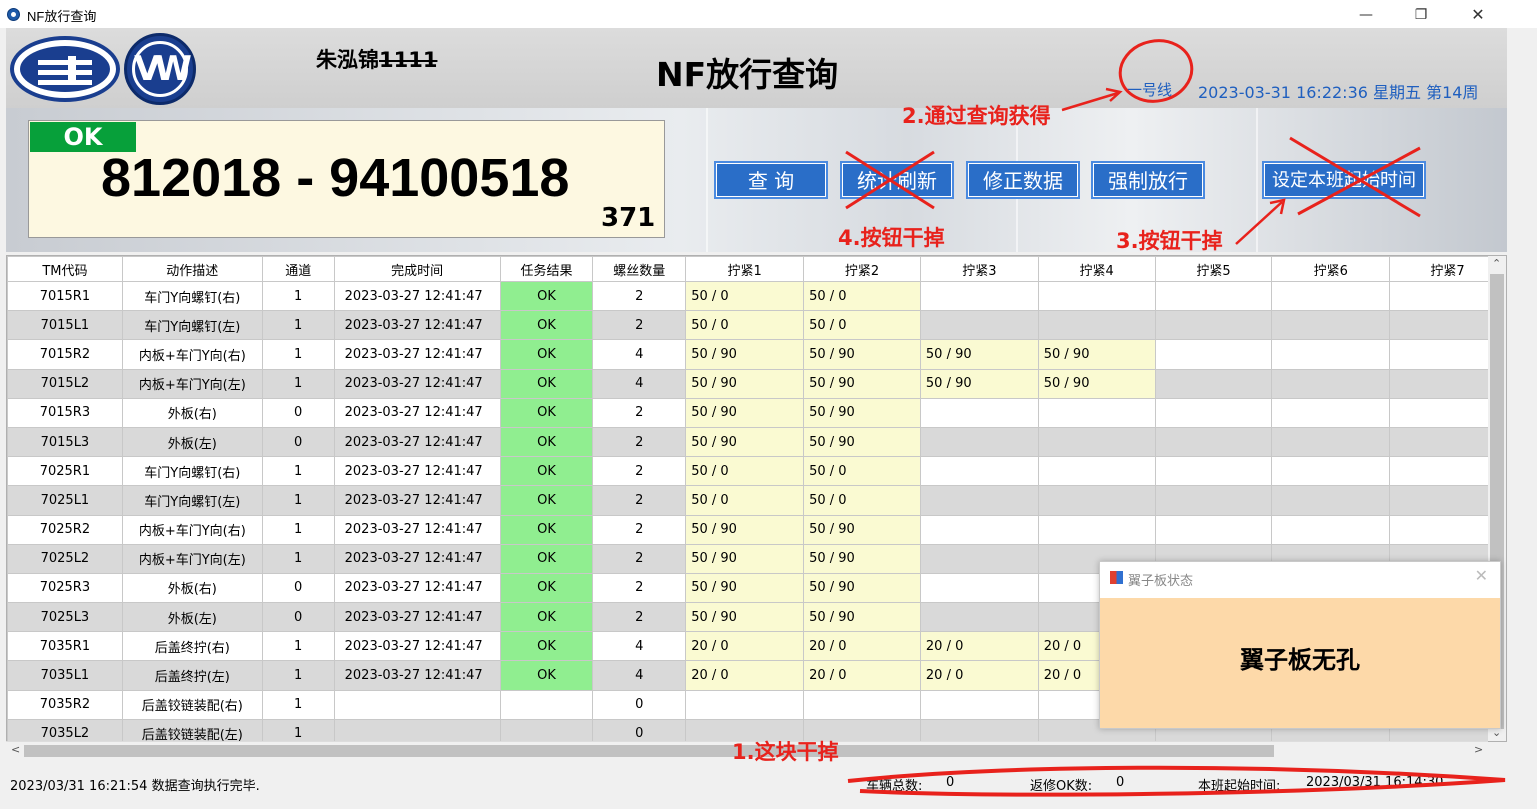 Image resolution: width=1537 pixels, height=809 pixels. I want to click on minimize-button: —, so click(1366, 15).